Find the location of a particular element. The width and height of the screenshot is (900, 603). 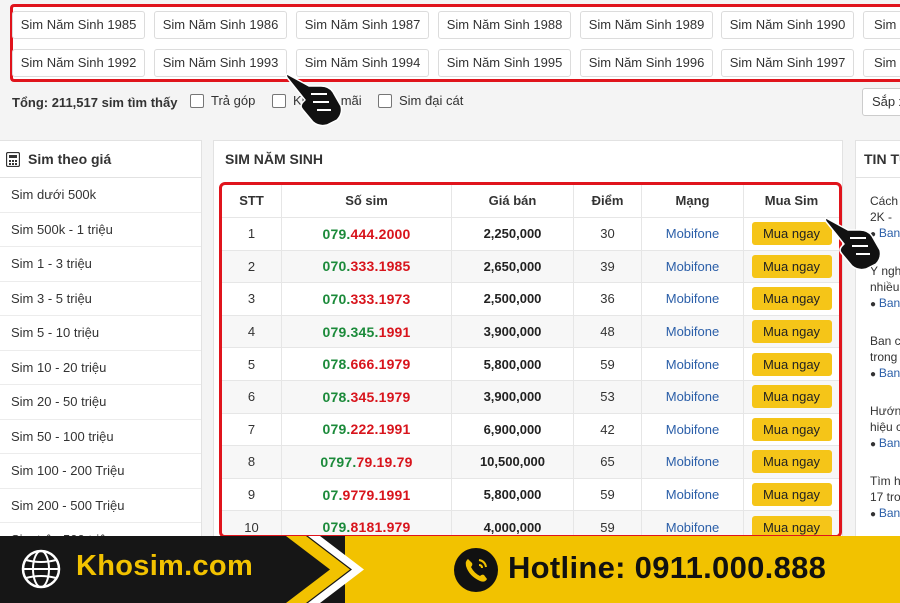

sim-number: 078.345.1979 is located at coordinates (367, 397).